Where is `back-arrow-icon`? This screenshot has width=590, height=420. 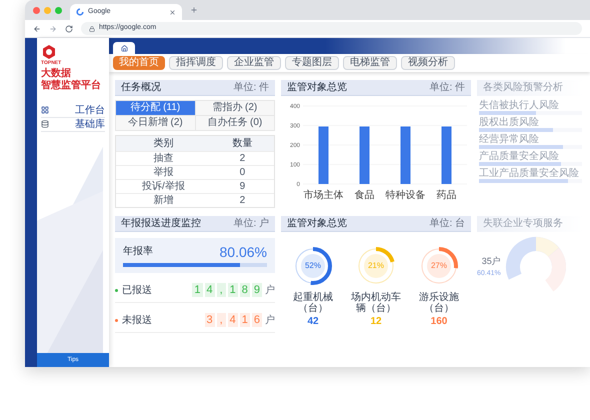
back-arrow-icon is located at coordinates (37, 28).